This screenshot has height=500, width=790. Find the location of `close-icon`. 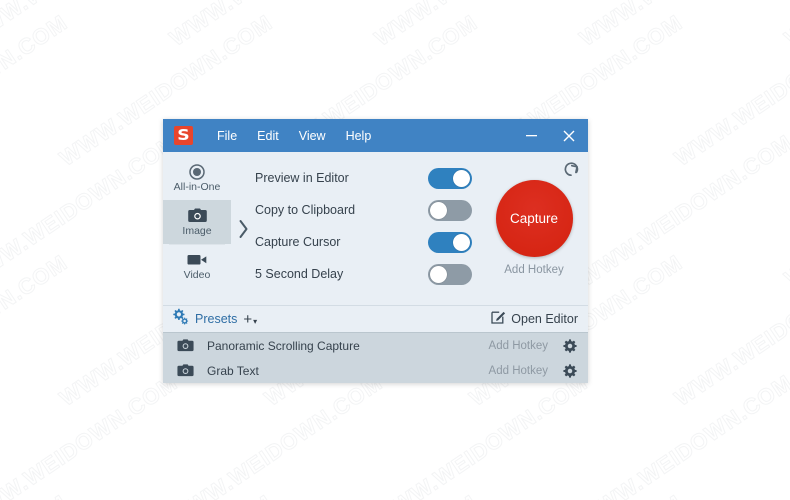

close-icon is located at coordinates (569, 135).